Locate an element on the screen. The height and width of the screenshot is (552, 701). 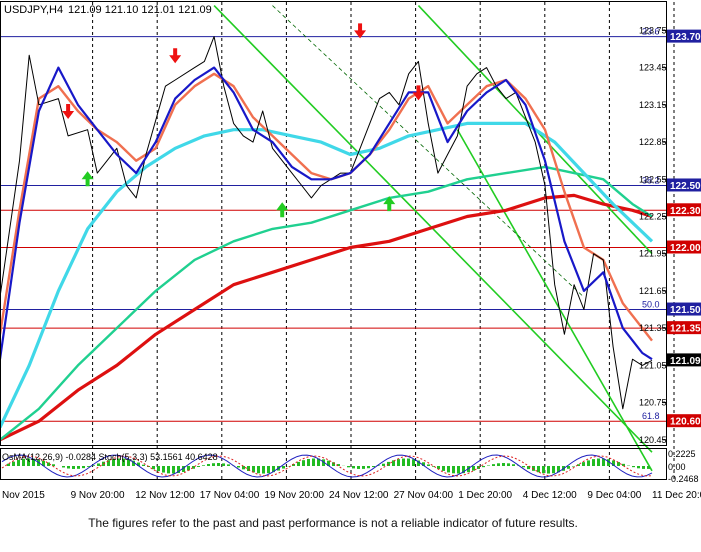
x-tick-label: 11 Dec 20:00 is located at coordinates (676, 495).